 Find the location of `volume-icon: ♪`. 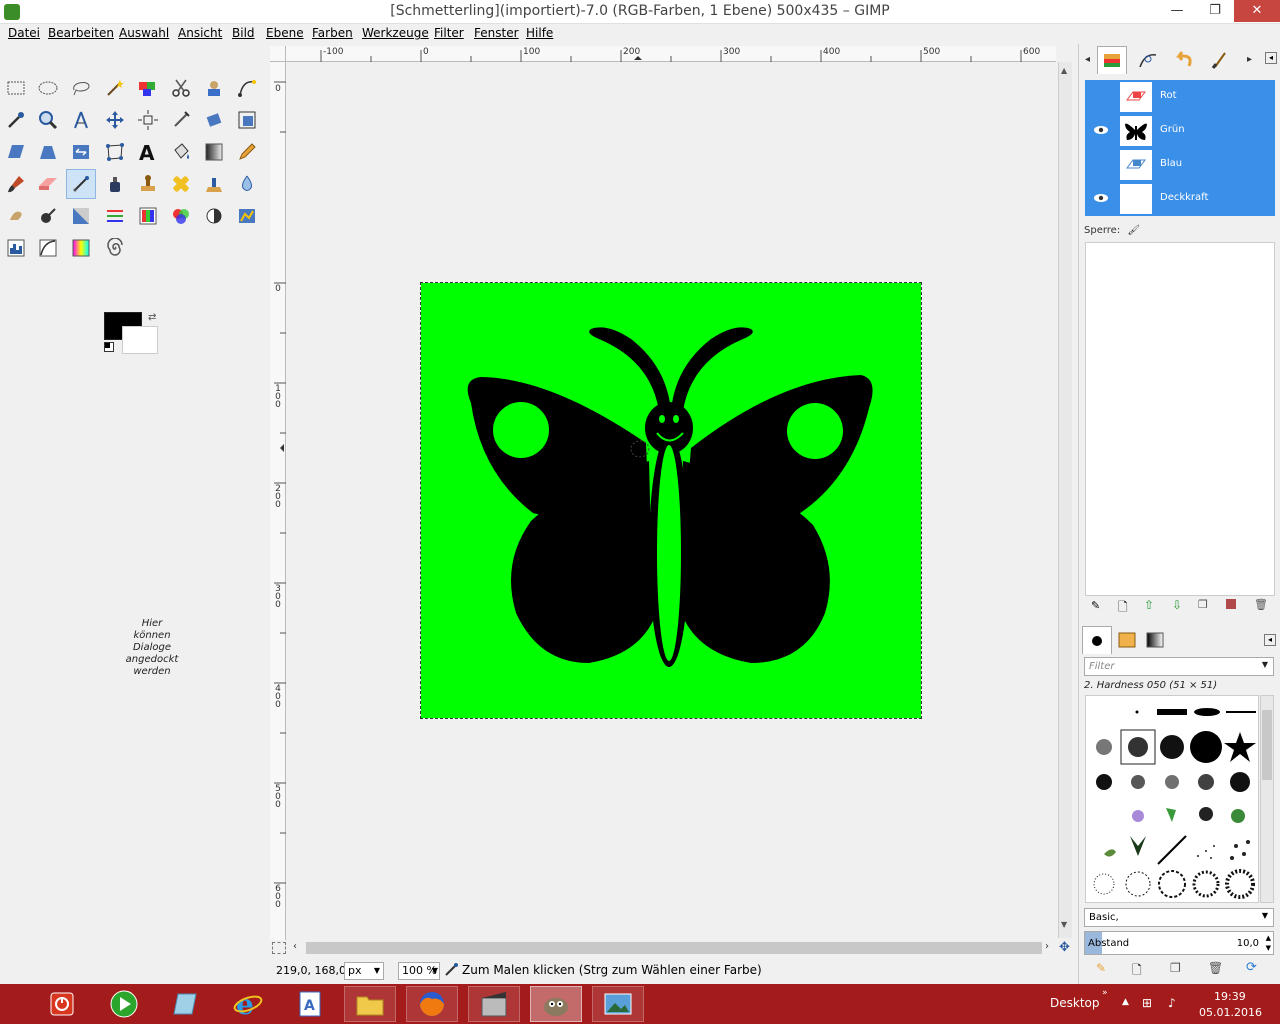

volume-icon: ♪ is located at coordinates (1172, 1003).